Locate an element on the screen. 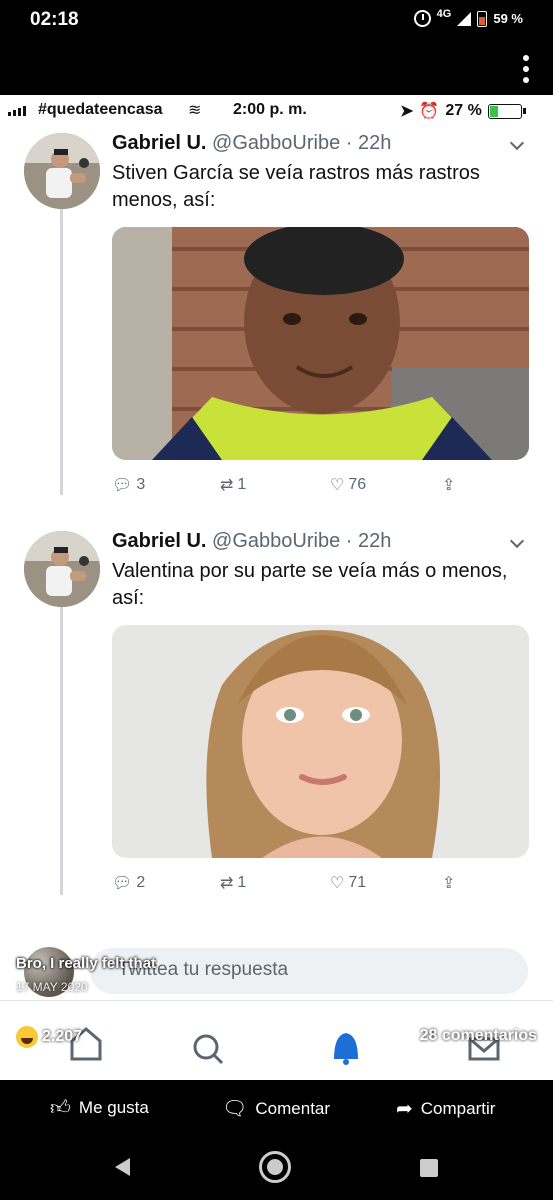  twitter-battery-percent: 27 % is located at coordinates (463, 110).